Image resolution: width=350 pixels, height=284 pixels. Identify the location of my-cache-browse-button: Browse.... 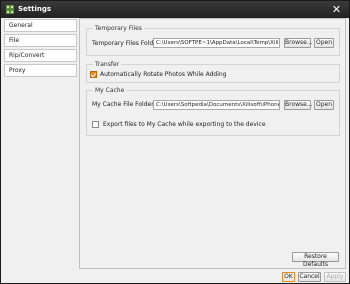
(298, 105).